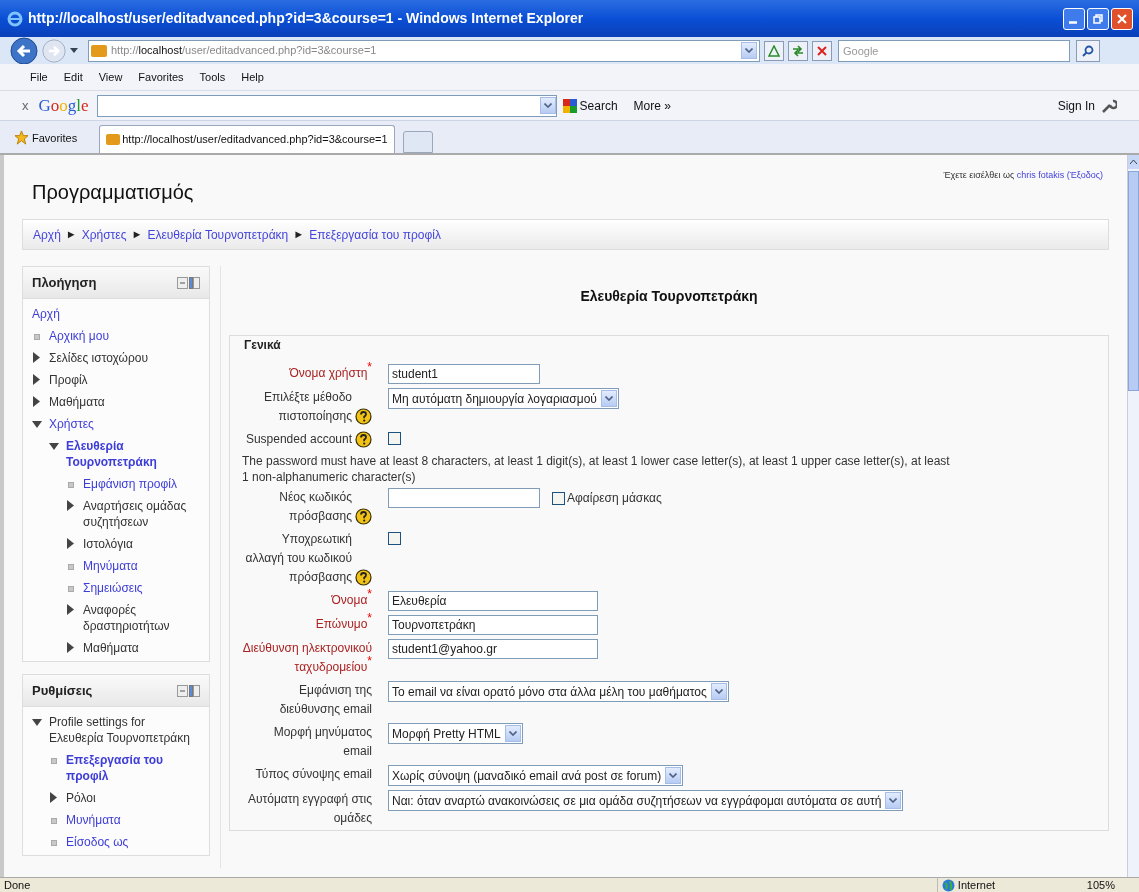 The image size is (1139, 892). I want to click on nav-link: Σελίδες ιστοχώρου, so click(98, 358).